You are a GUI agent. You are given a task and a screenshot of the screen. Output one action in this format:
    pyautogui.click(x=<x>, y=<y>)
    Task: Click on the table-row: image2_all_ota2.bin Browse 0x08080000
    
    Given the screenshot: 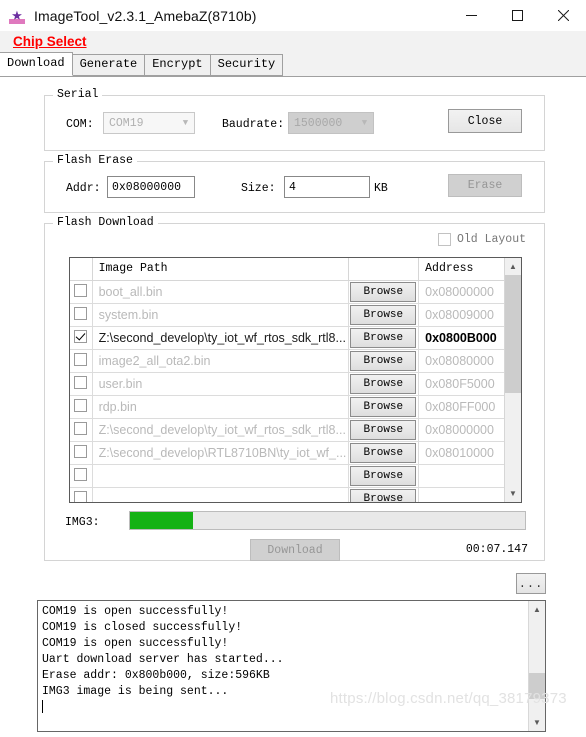 What is the action you would take?
    pyautogui.click(x=287, y=361)
    